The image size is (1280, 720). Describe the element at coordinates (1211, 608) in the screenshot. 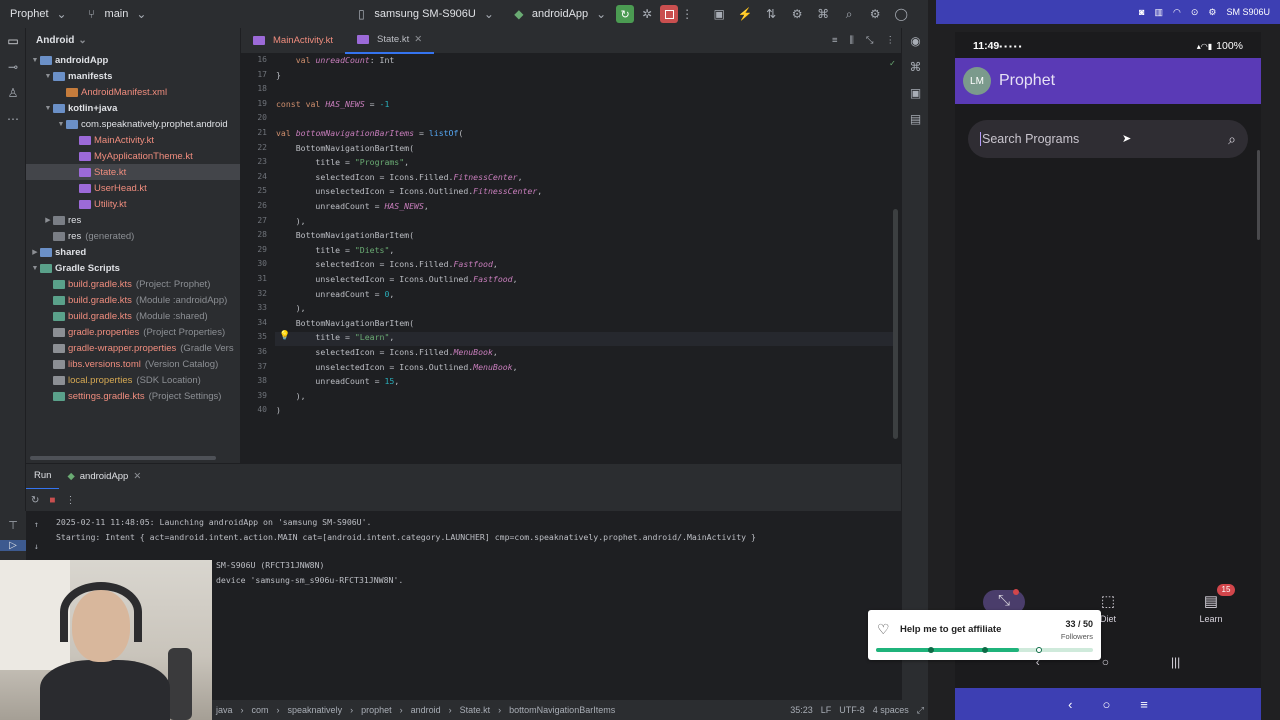

I see `nav-item-learn: ▤ Learn` at that location.